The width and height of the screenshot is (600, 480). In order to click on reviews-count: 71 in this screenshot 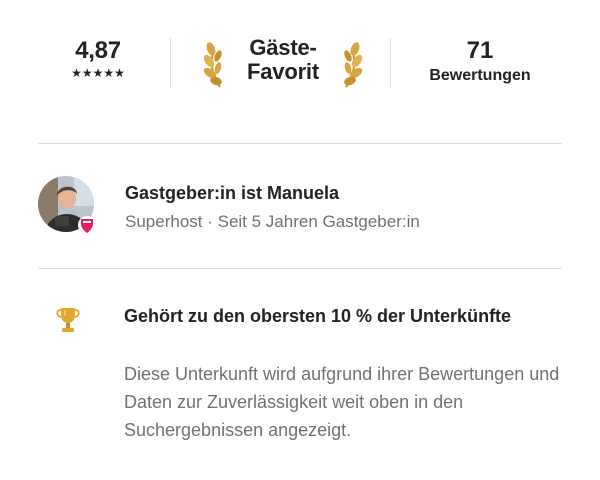, I will do `click(480, 50)`.